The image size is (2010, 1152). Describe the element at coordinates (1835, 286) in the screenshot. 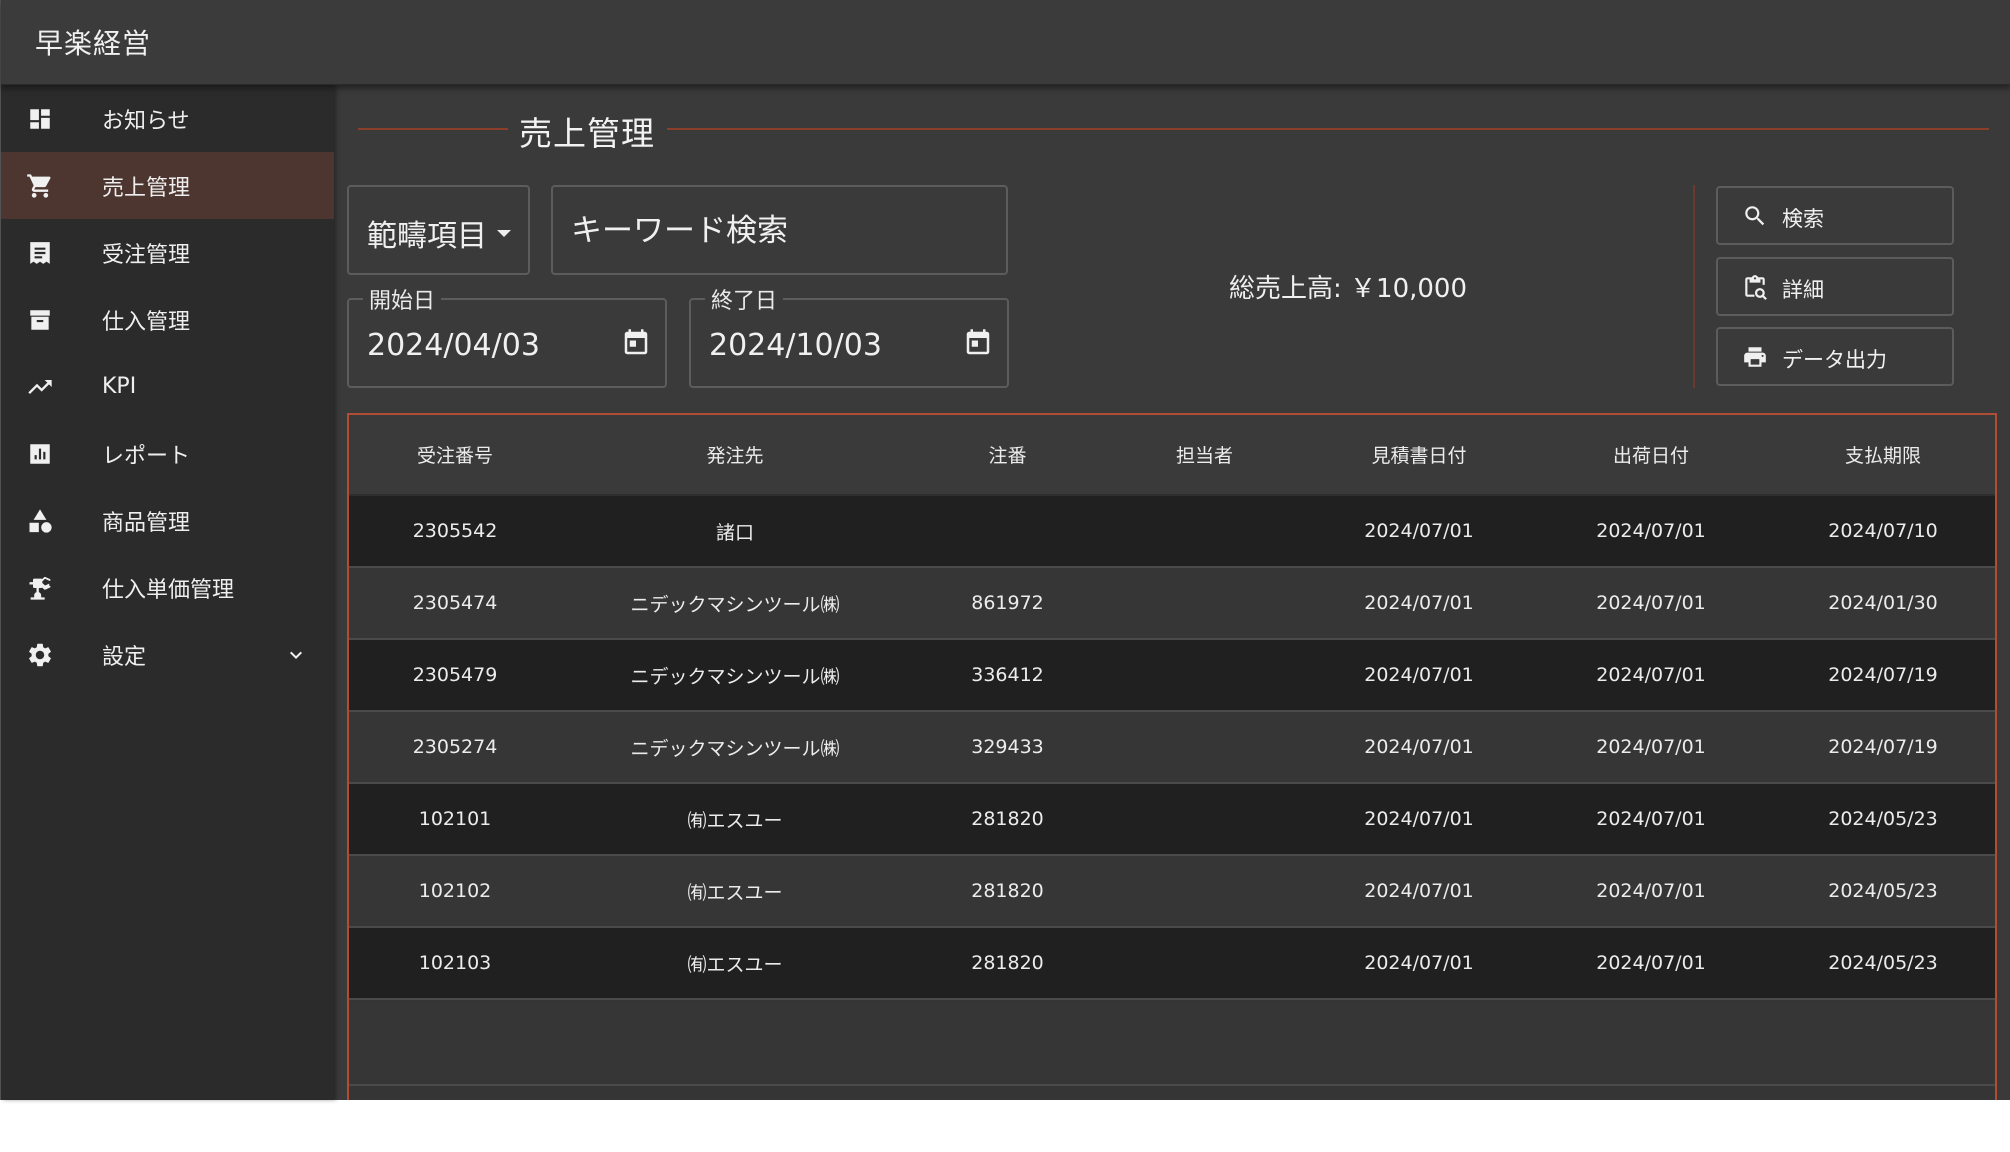

I see `detail-button: 詳細` at that location.